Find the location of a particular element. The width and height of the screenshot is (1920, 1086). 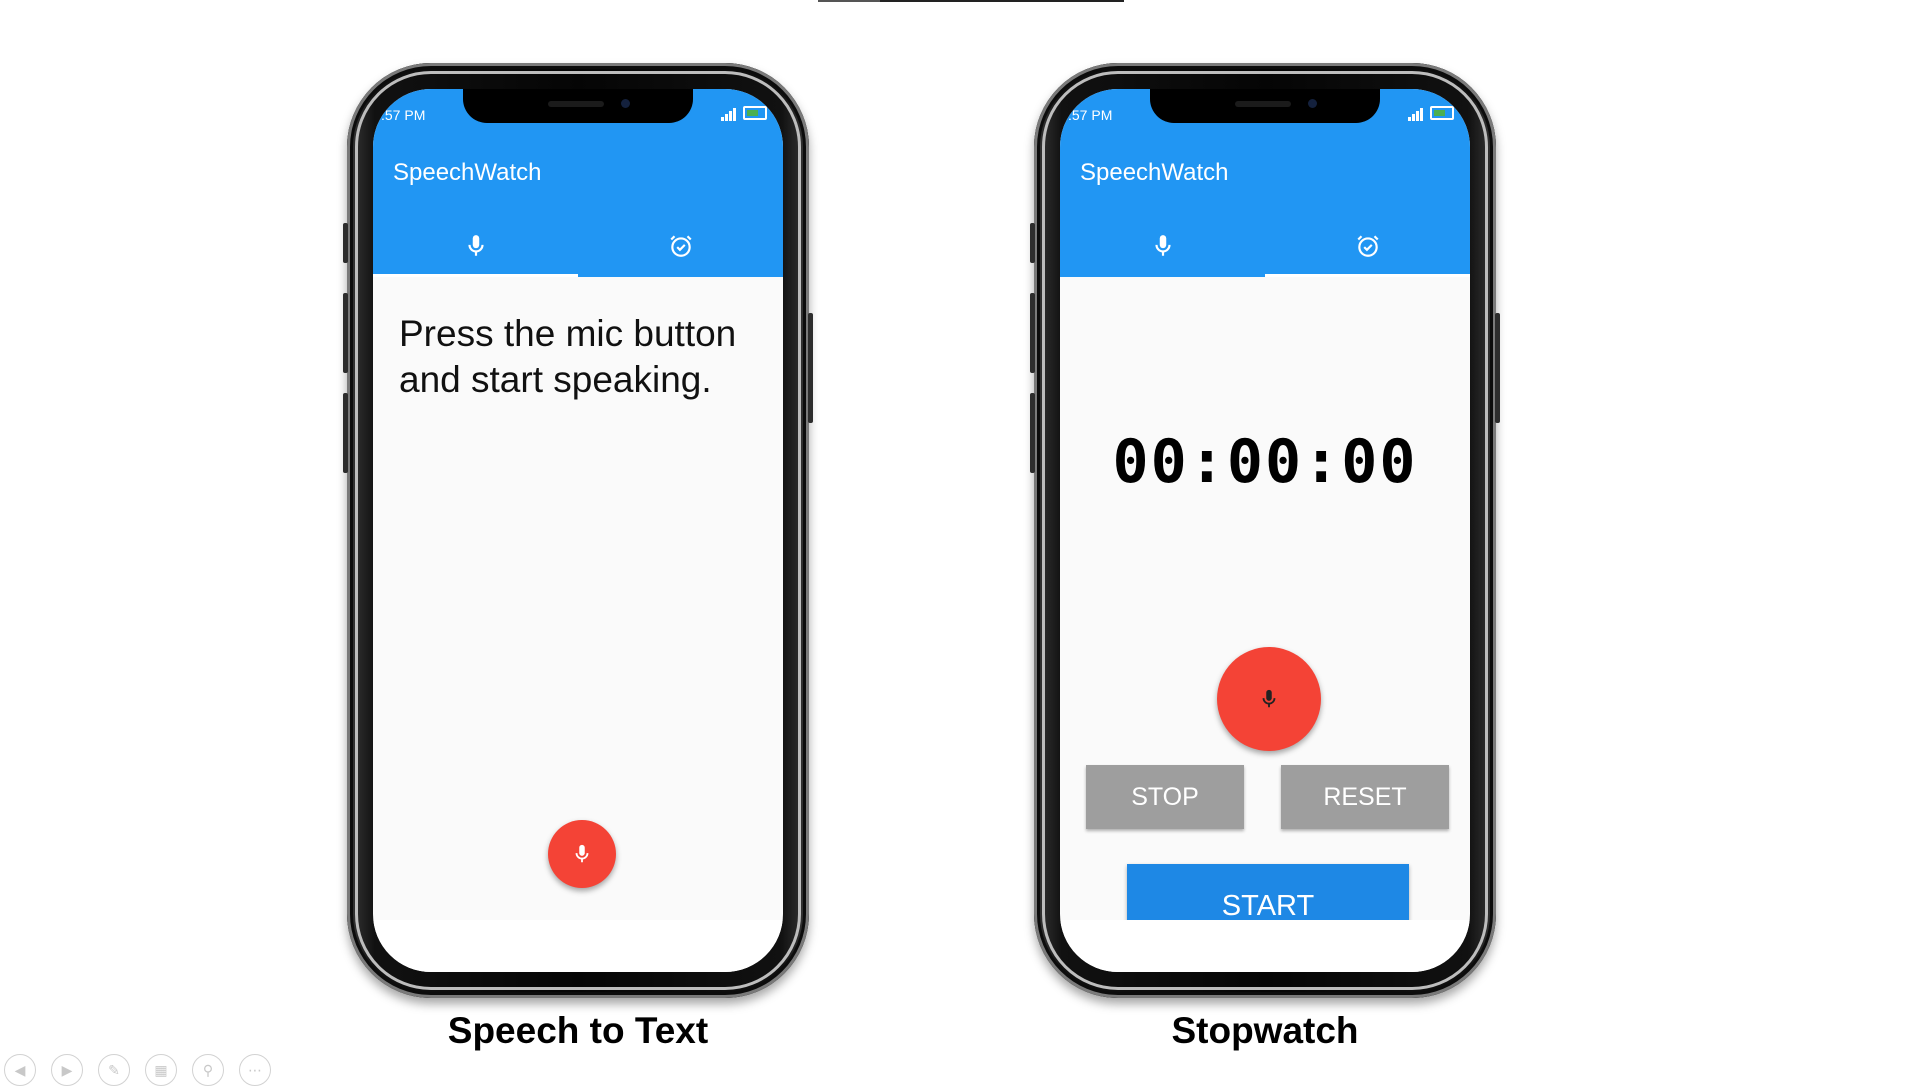

speech-content: Press the mic button and start speaking. is located at coordinates (578, 624).